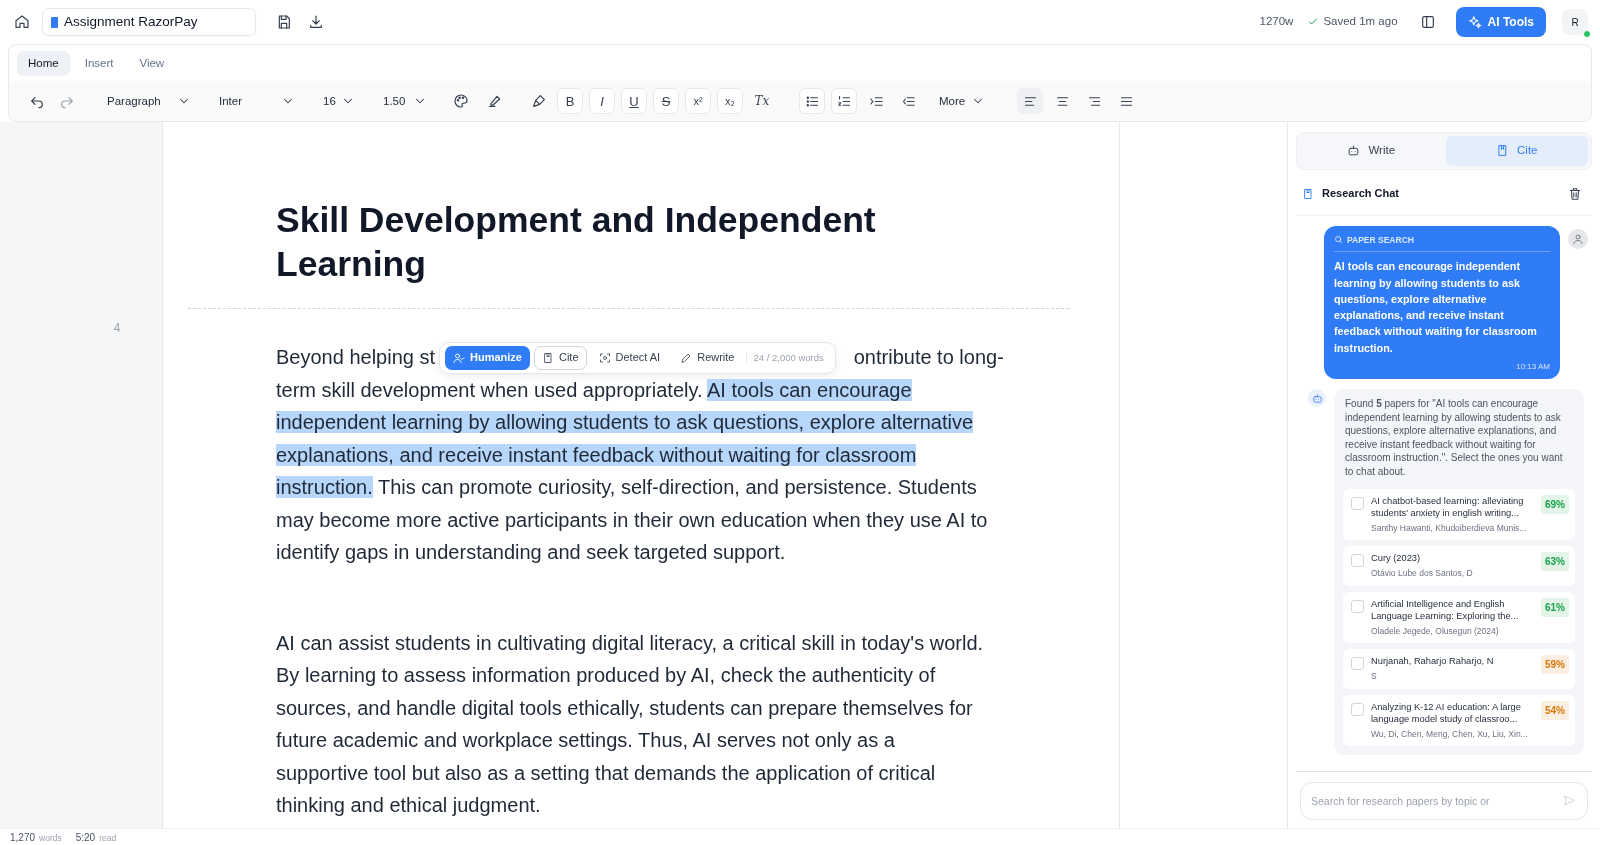  I want to click on person-icon, so click(459, 357).